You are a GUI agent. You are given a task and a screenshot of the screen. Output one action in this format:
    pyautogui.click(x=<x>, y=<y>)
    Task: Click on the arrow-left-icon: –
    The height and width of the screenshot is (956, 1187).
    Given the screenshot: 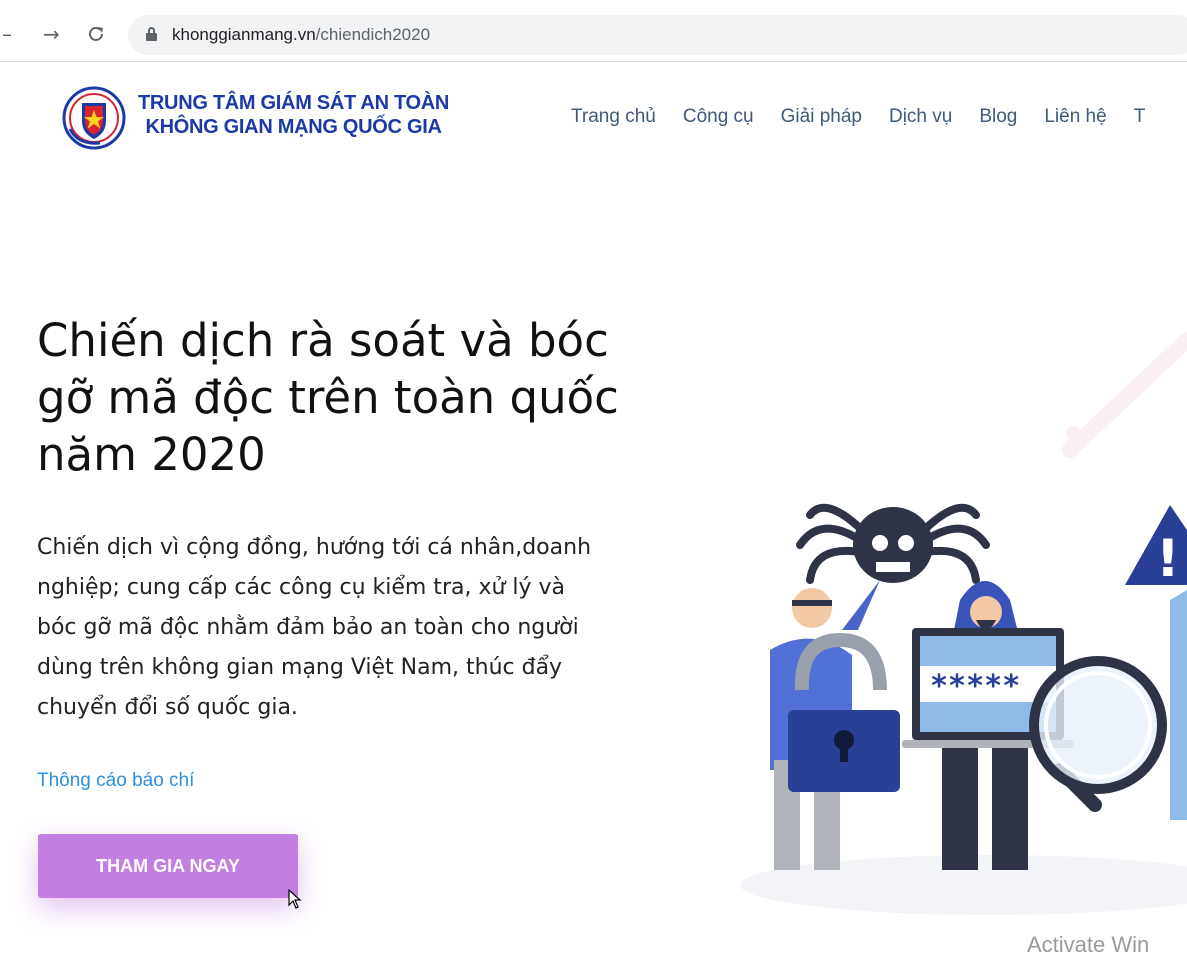 What is the action you would take?
    pyautogui.click(x=7, y=34)
    